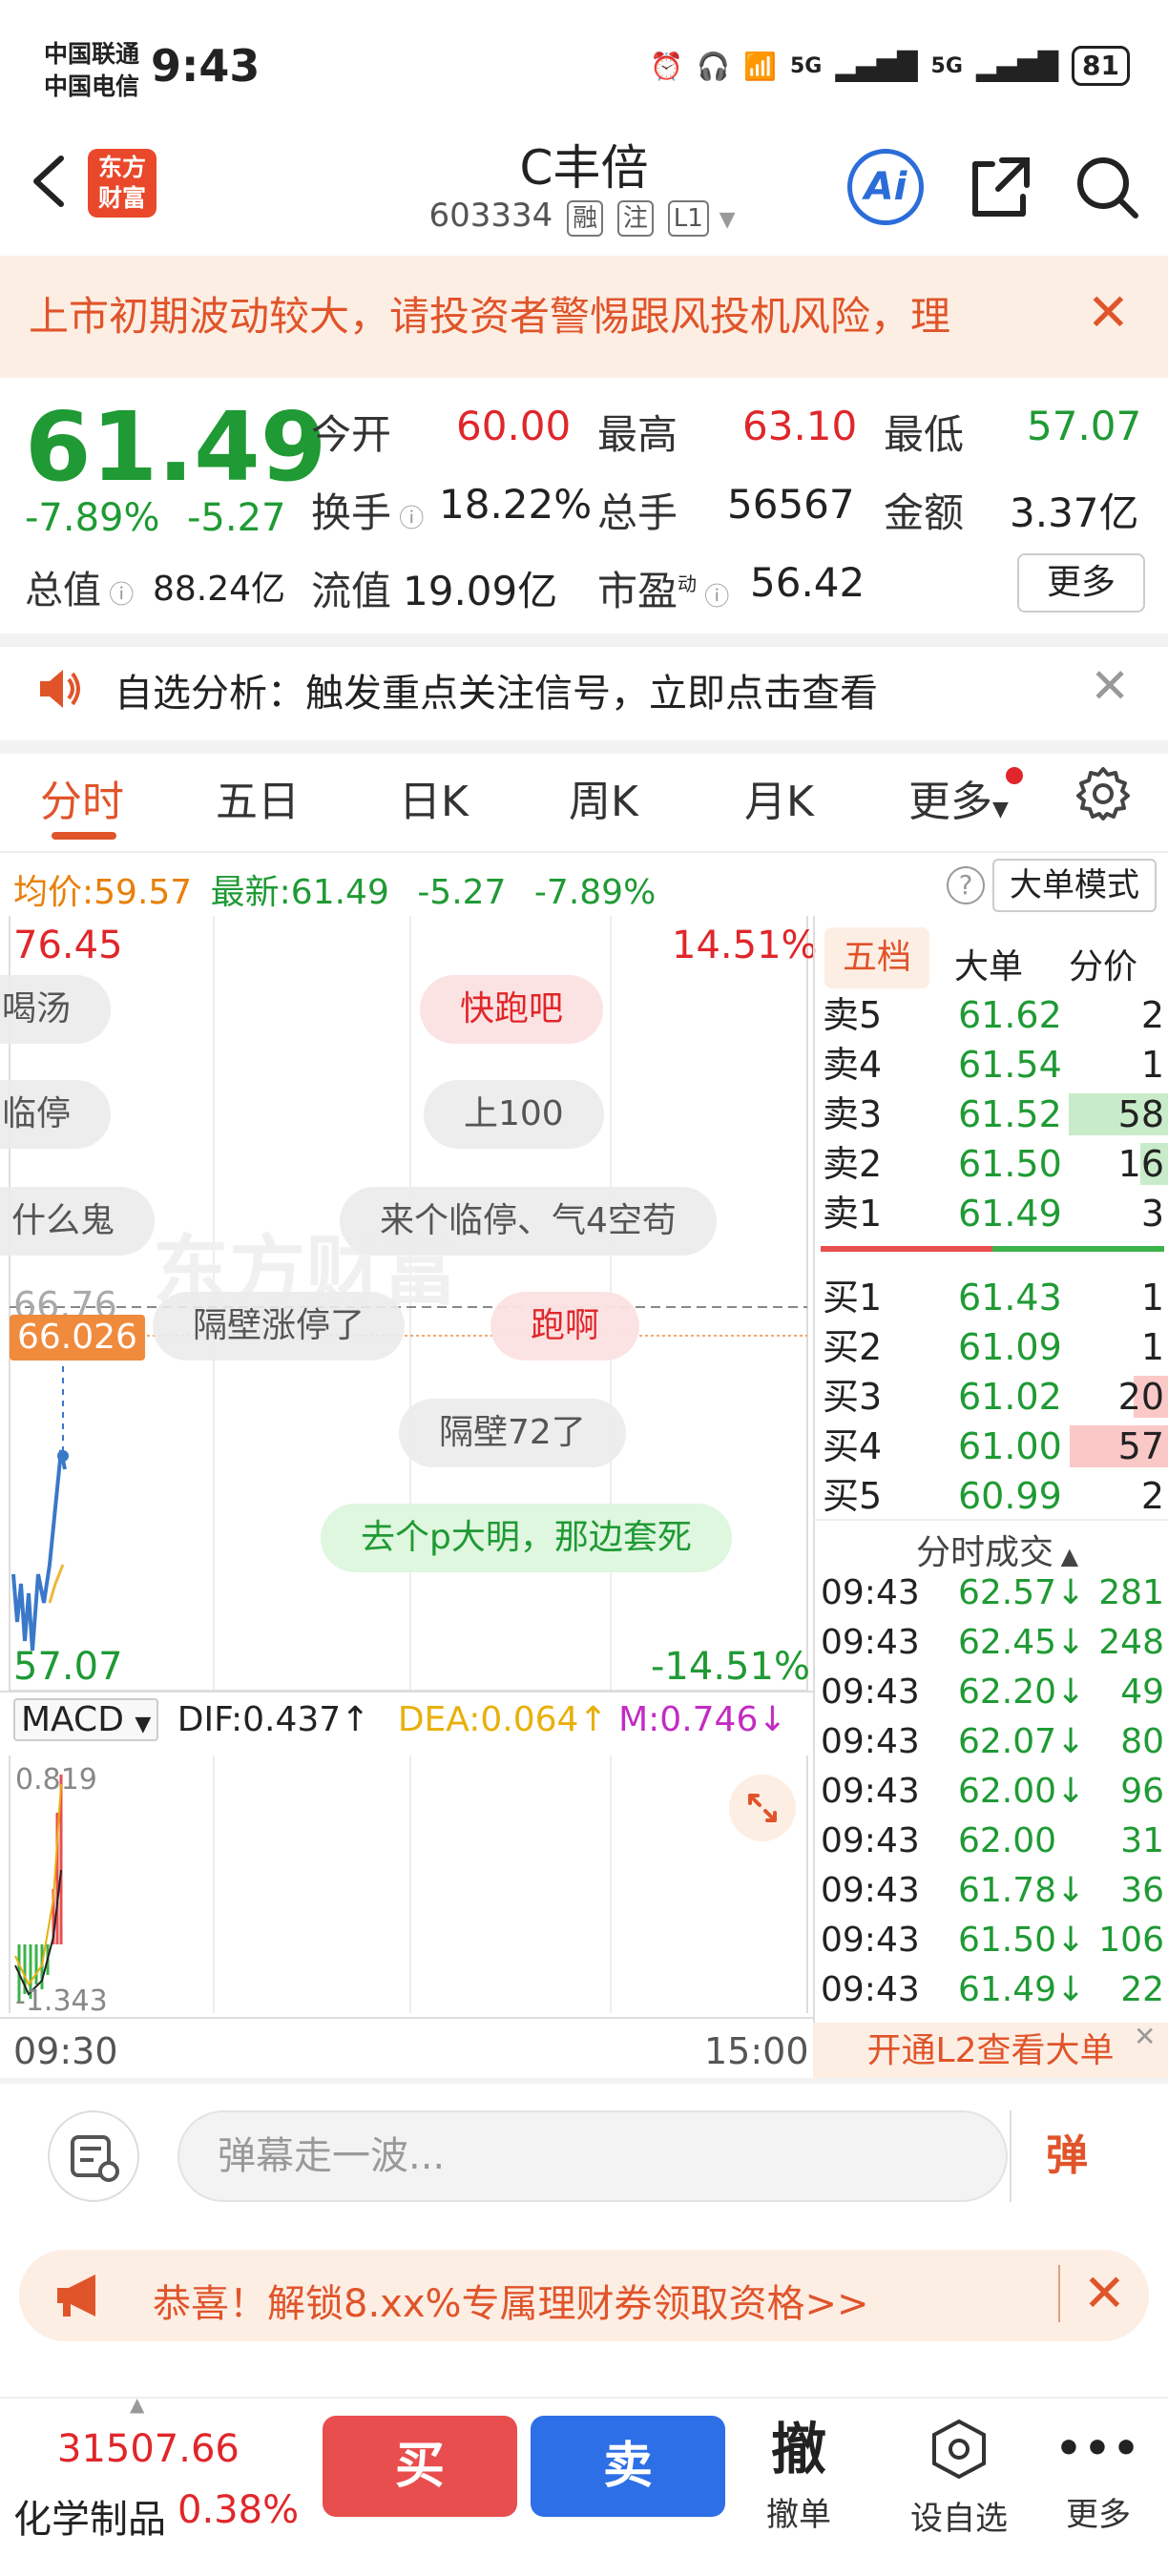  Describe the element at coordinates (238, 2510) in the screenshot. I see `sector-change: 0.38%` at that location.